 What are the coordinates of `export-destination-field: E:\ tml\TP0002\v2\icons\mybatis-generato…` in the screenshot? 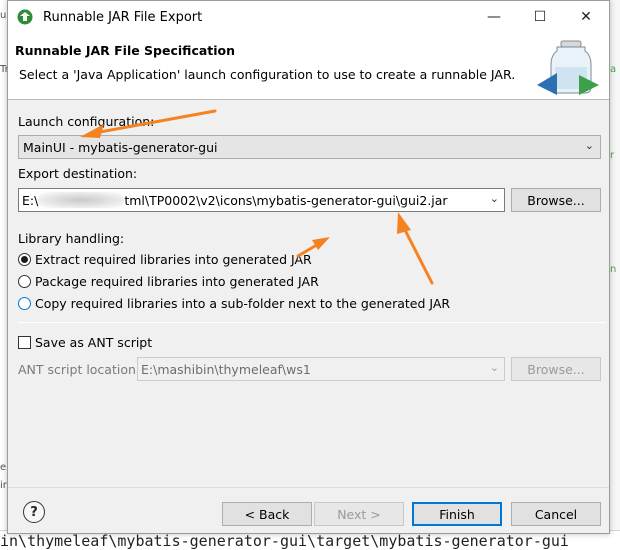 It's located at (261, 200).